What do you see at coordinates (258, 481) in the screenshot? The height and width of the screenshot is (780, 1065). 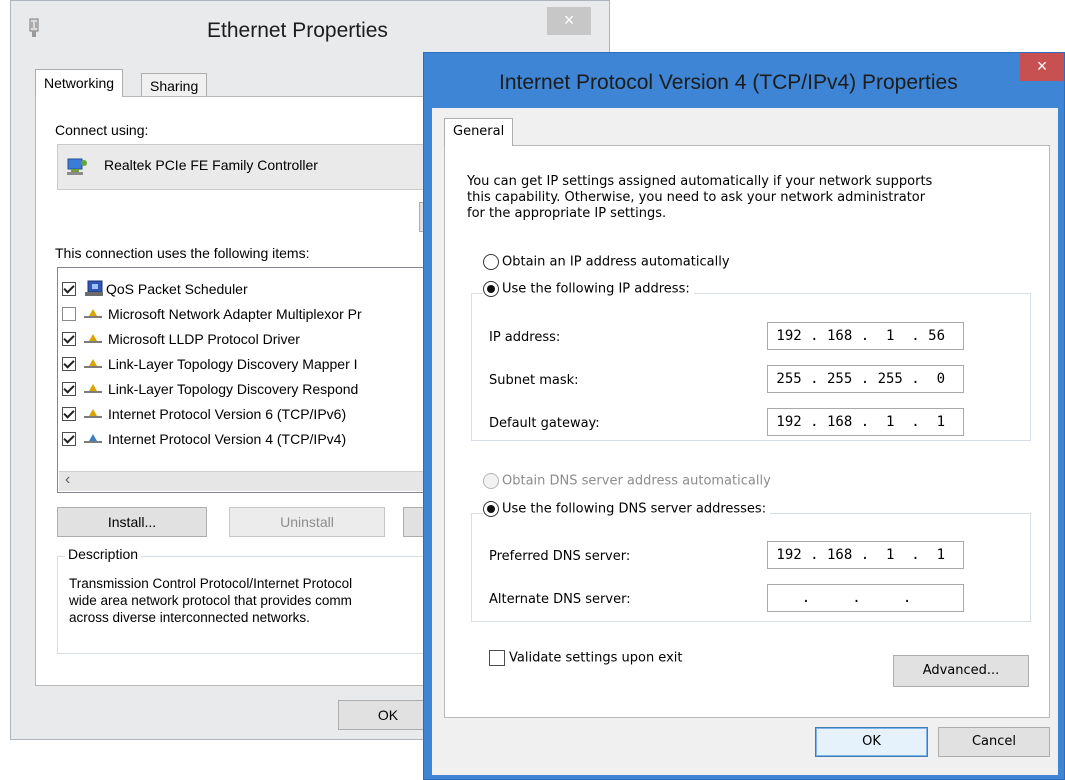 I see `horizontal-scrollbar: ‹` at bounding box center [258, 481].